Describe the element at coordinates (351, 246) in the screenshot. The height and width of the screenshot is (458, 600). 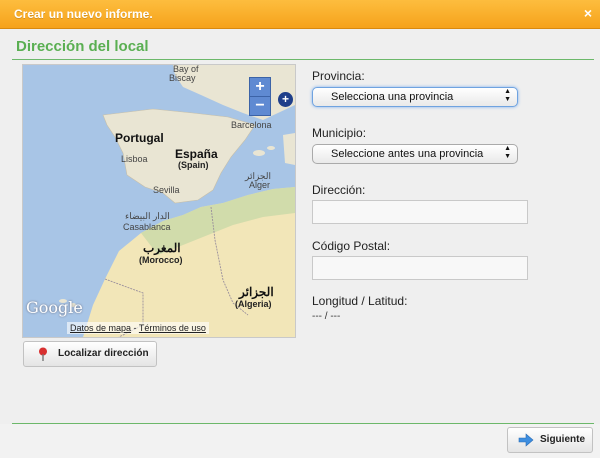
I see `codigo-postal-label: Código Postal:` at that location.